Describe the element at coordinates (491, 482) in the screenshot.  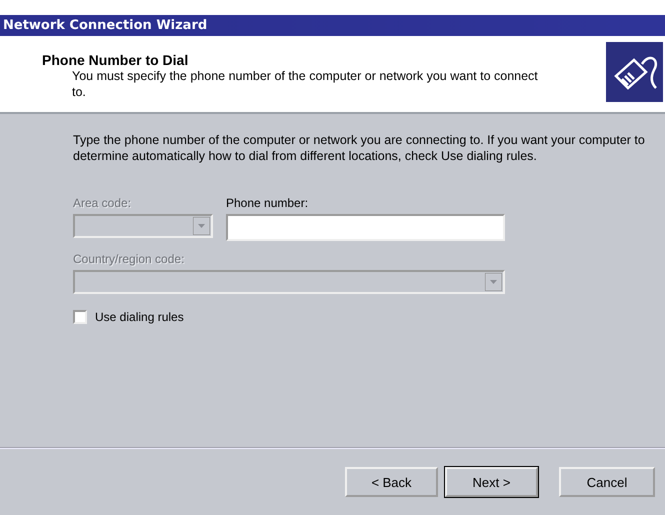
I see `wizard-button: Next >` at that location.